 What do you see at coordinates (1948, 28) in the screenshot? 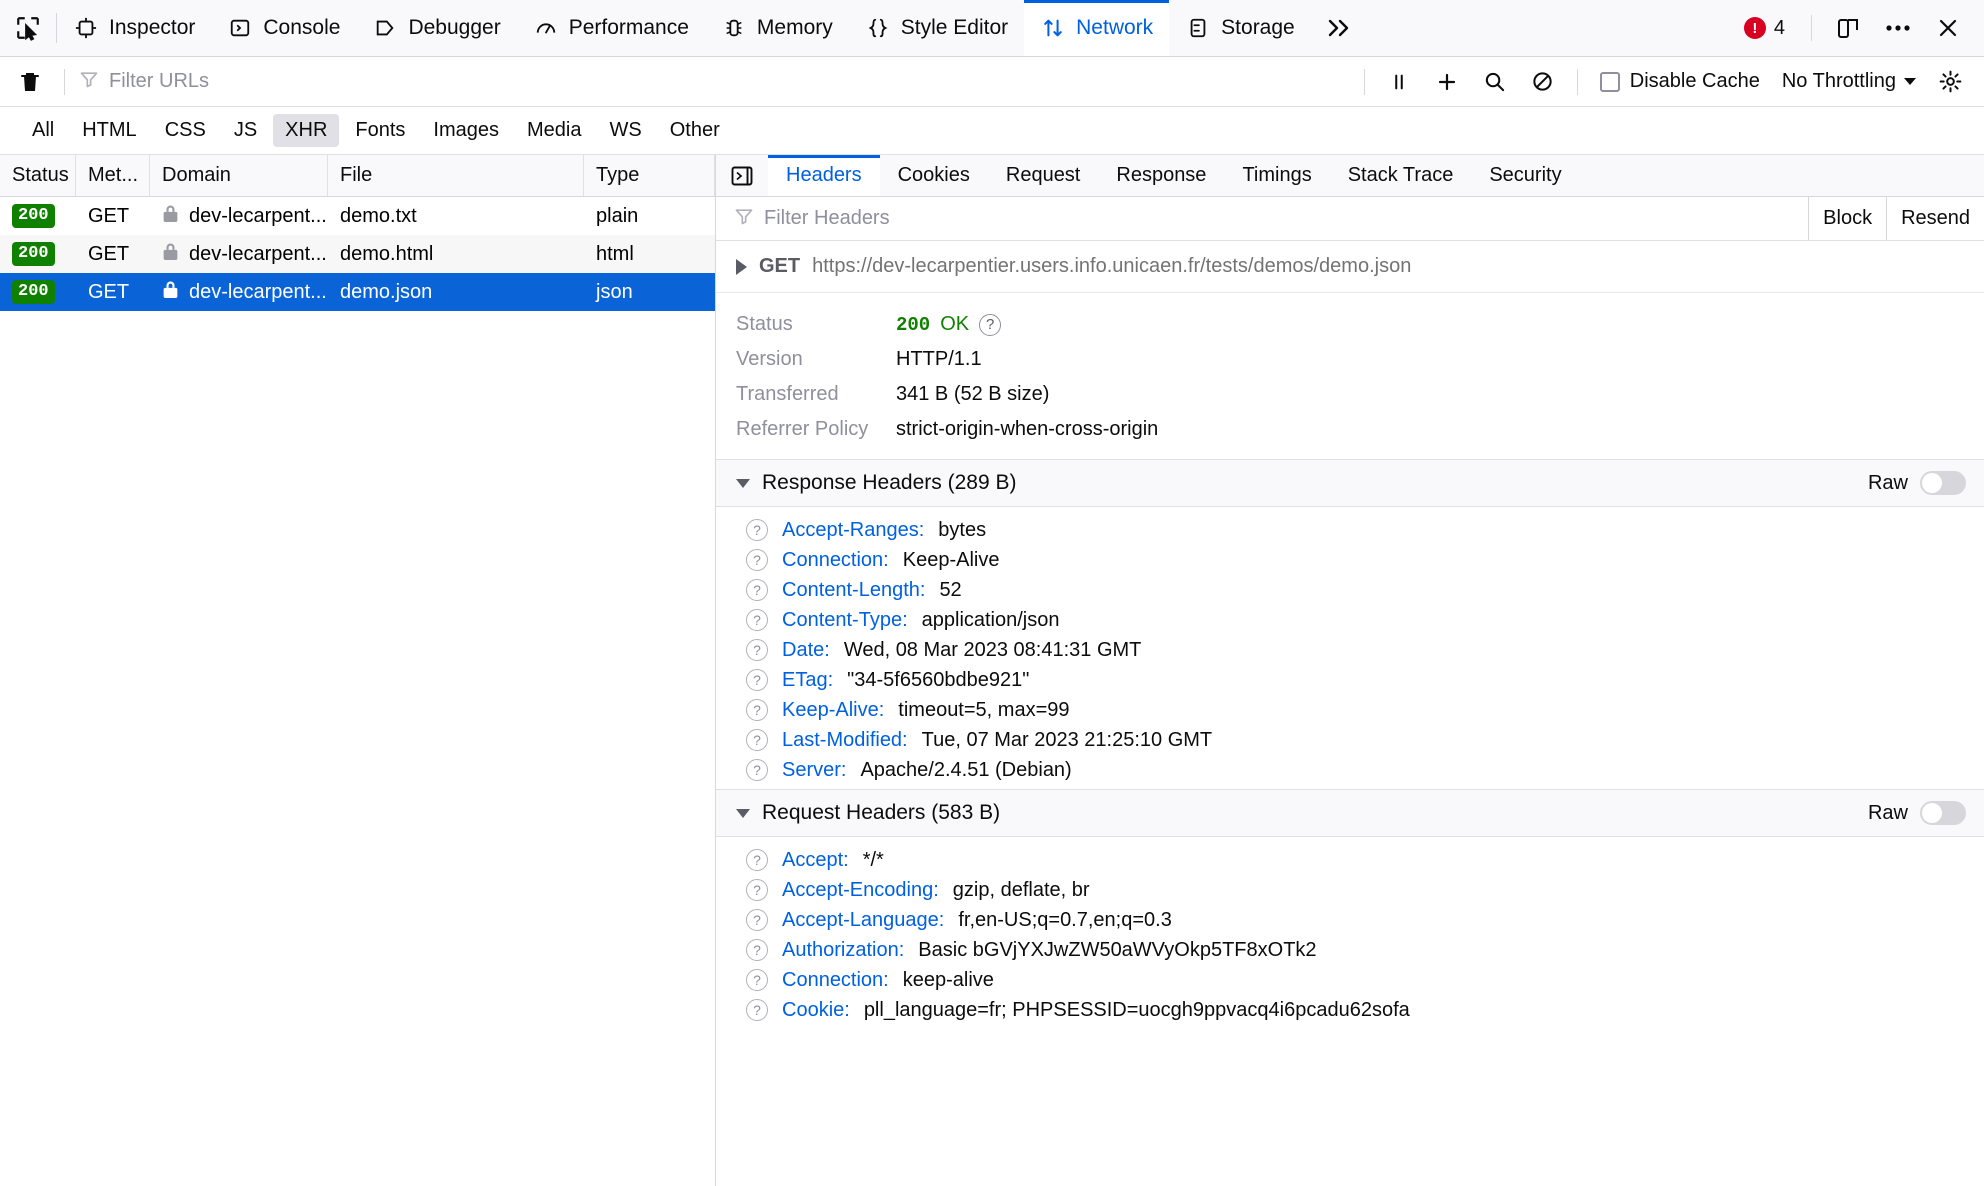
I see `close-icon` at bounding box center [1948, 28].